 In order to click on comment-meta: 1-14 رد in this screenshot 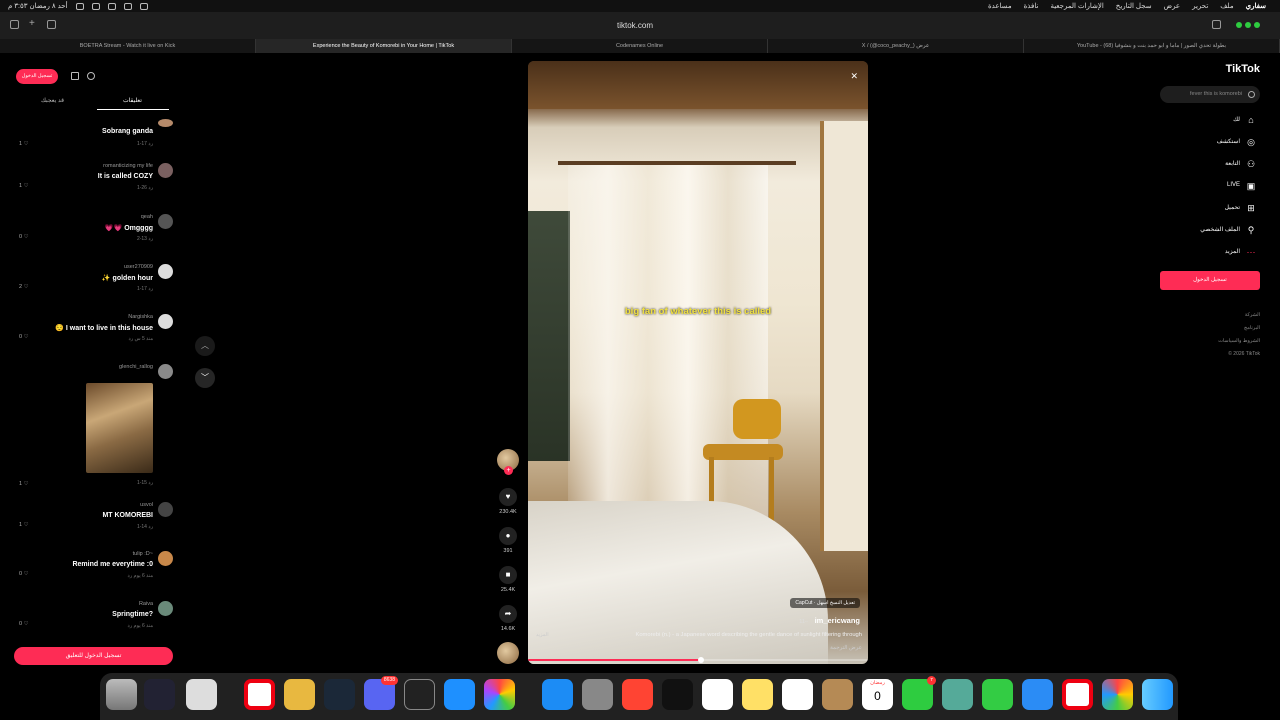, I will do `click(145, 527)`.